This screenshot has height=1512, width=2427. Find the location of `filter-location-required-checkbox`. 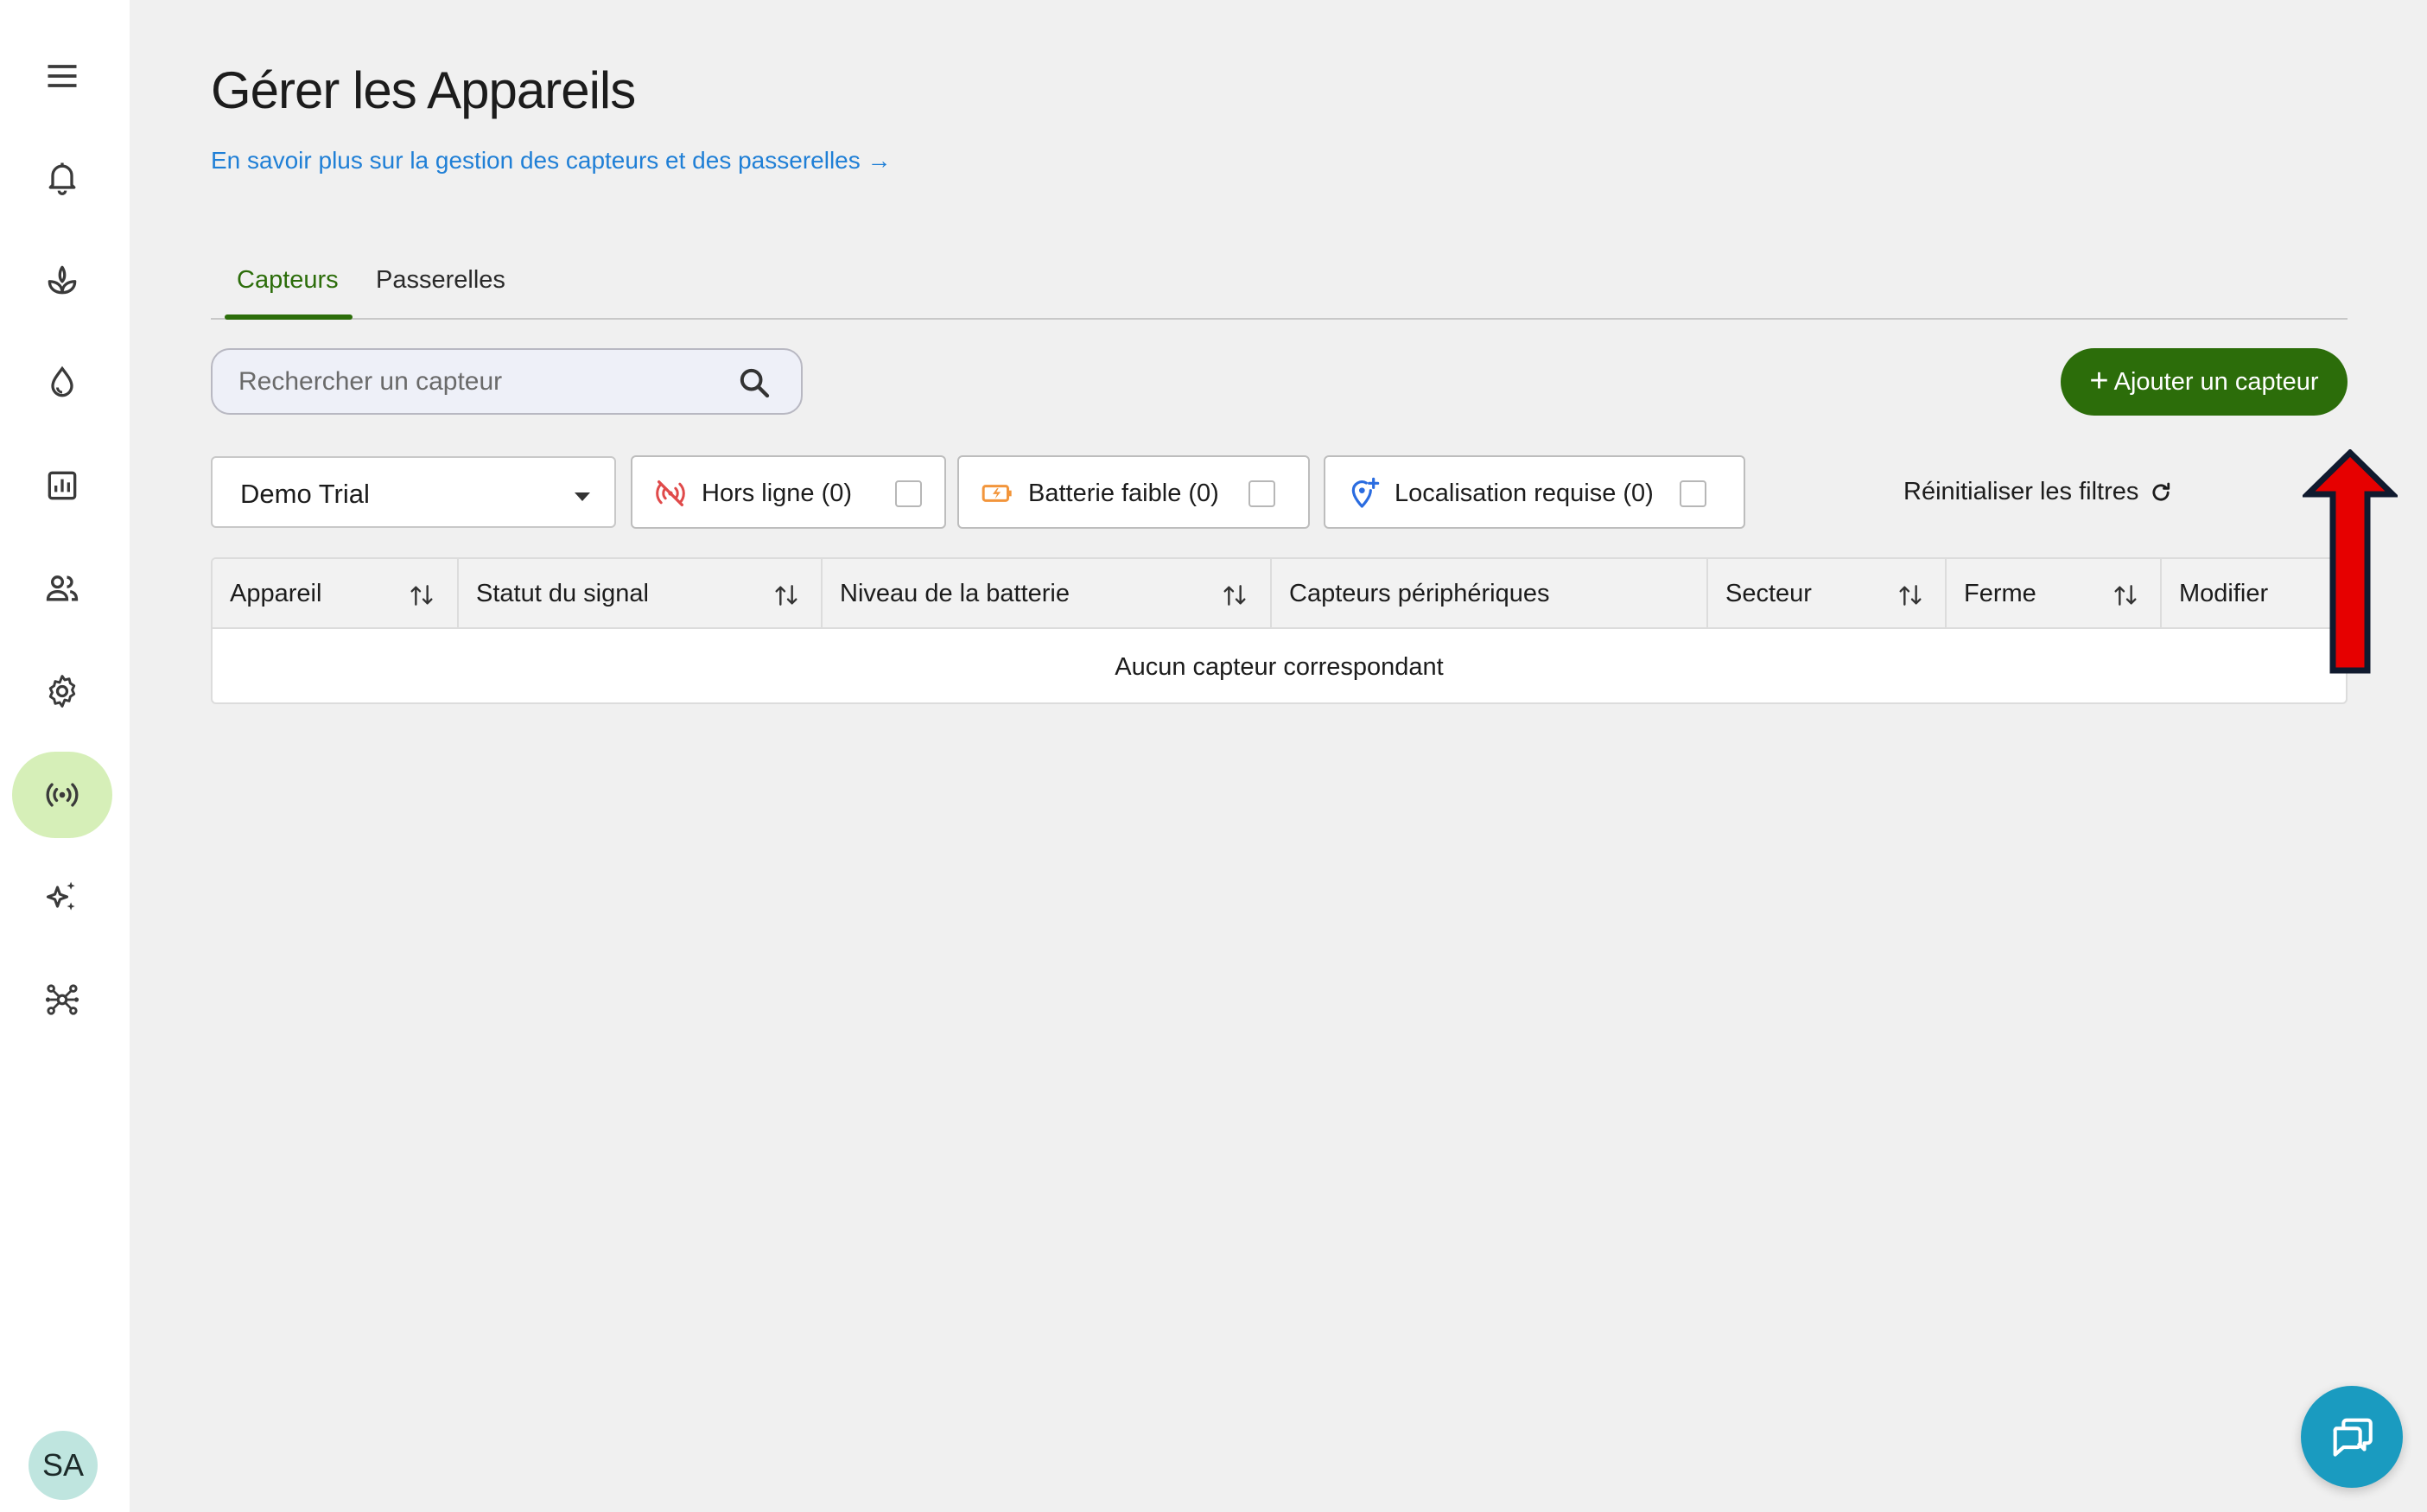

filter-location-required-checkbox is located at coordinates (1693, 493).